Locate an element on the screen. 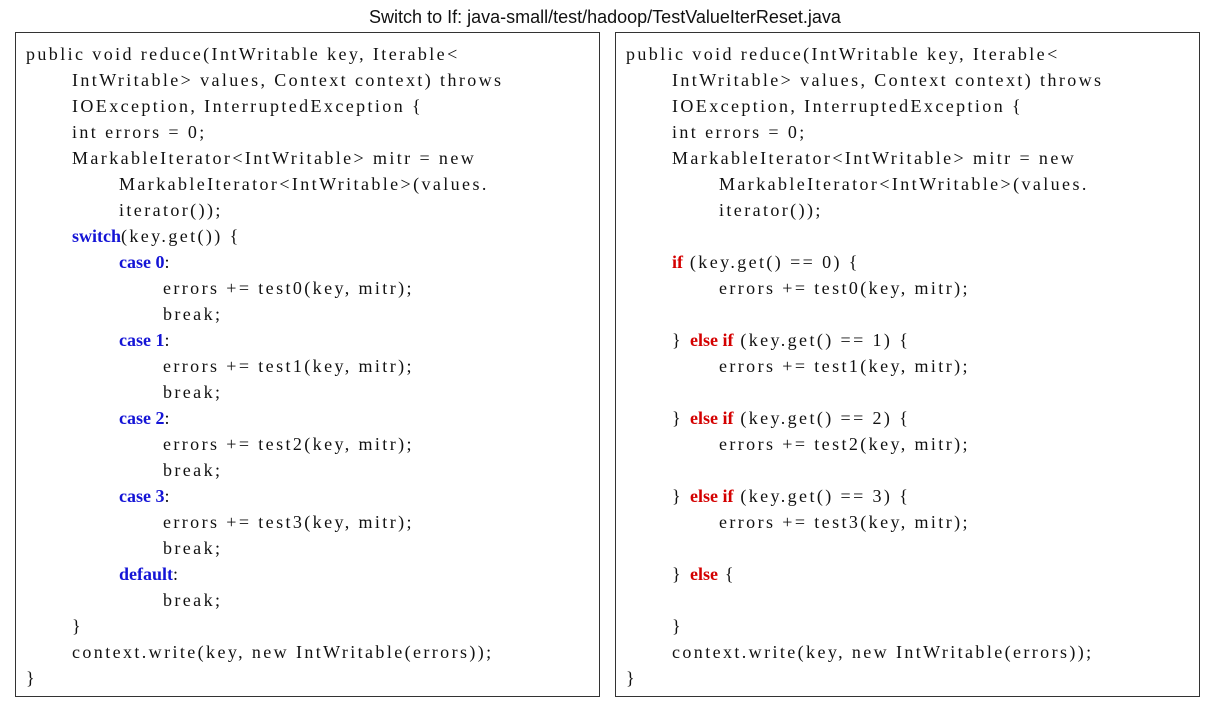 This screenshot has height=710, width=1210. code-keyword: case 0 is located at coordinates (142, 262).